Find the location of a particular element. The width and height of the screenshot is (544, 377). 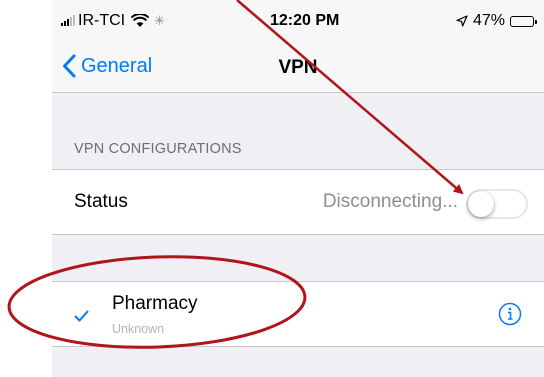

battery-percent: 47% is located at coordinates (488, 20).